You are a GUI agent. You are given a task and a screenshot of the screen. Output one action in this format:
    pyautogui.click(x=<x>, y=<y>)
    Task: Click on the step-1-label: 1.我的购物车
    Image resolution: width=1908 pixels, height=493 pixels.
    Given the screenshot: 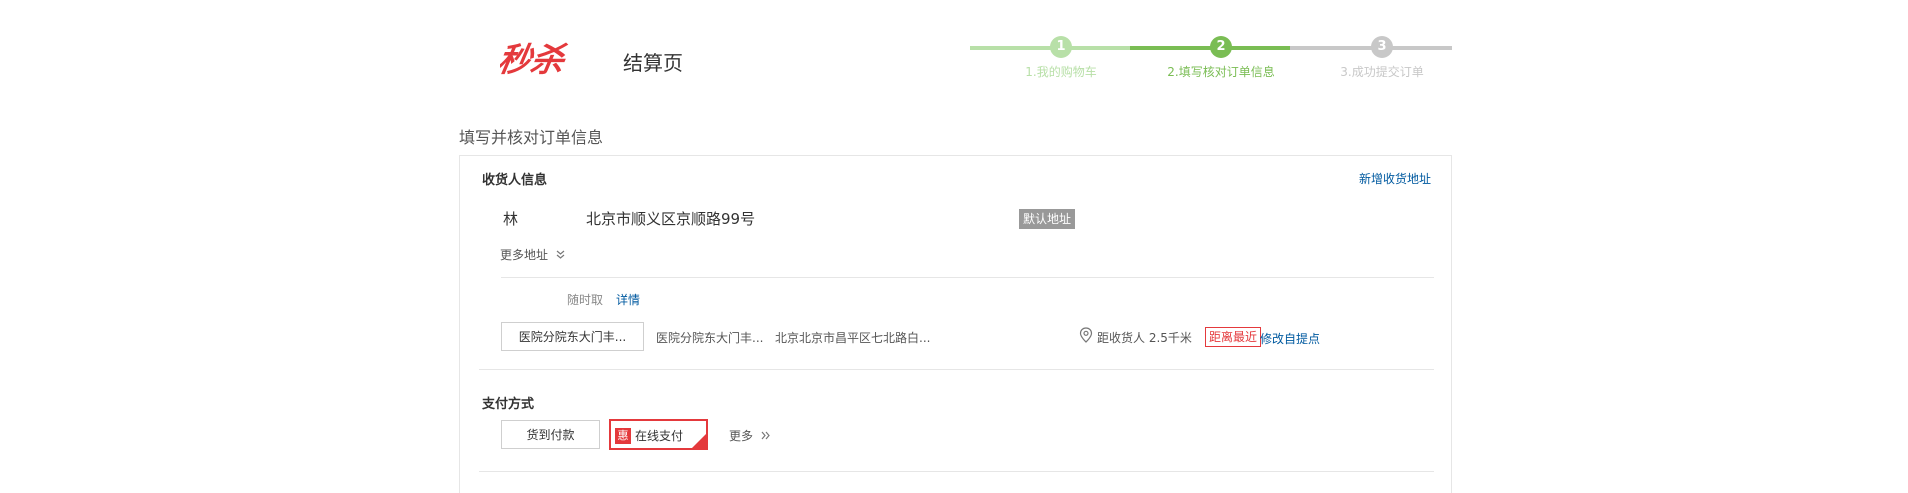 What is the action you would take?
    pyautogui.click(x=1061, y=72)
    